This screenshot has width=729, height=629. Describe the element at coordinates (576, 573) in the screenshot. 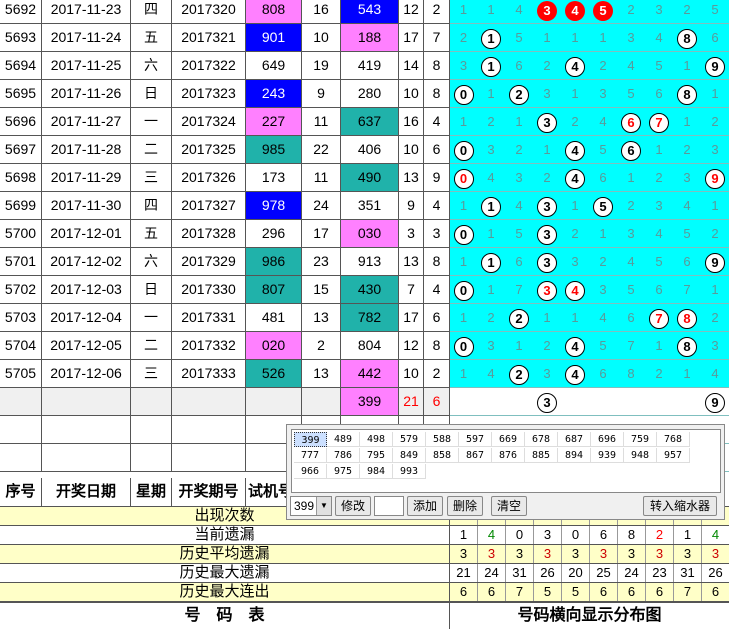

I see `summary-value: 20` at that location.